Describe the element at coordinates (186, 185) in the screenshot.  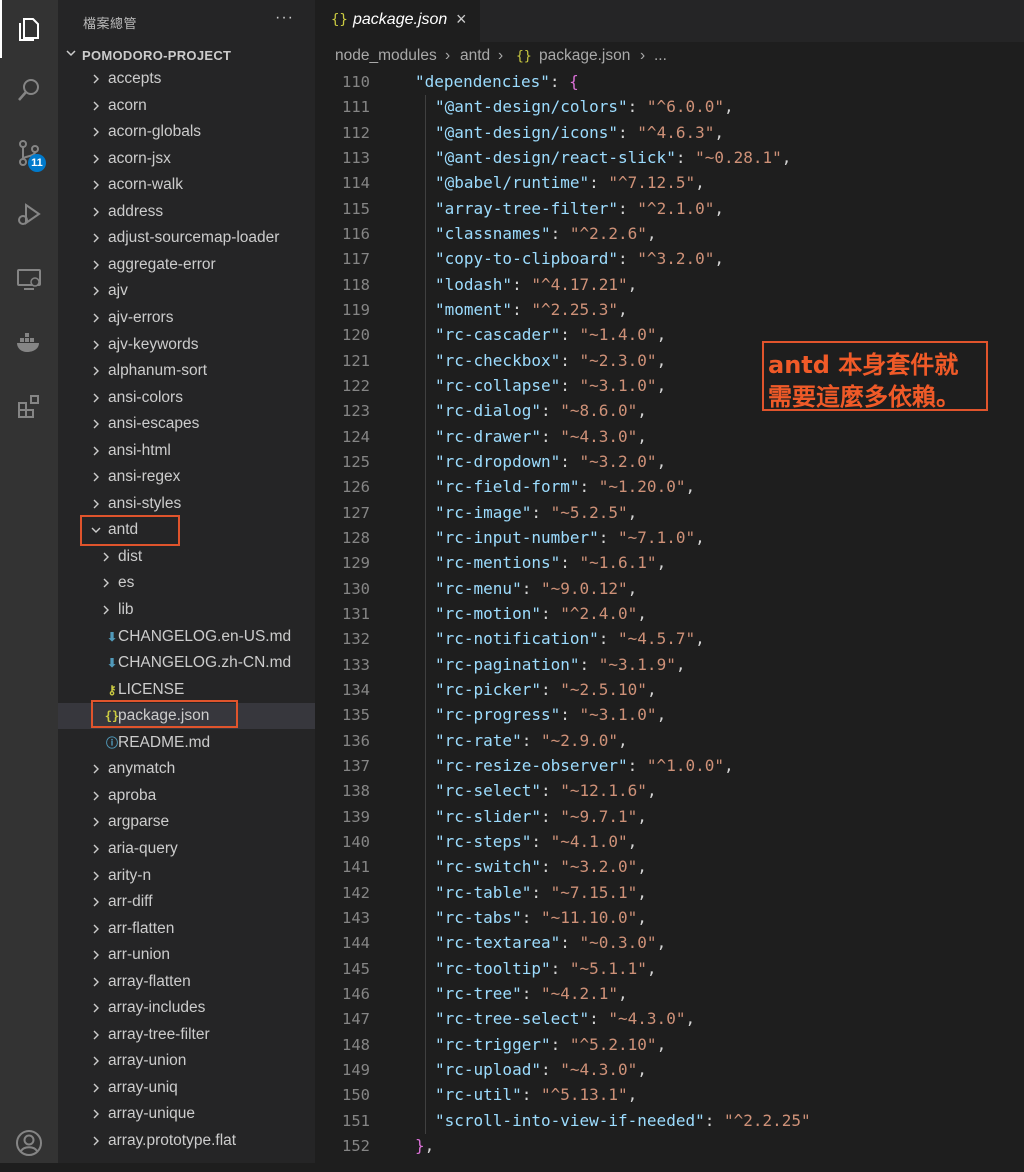
I see `tree-folder-item: acorn-walk` at that location.